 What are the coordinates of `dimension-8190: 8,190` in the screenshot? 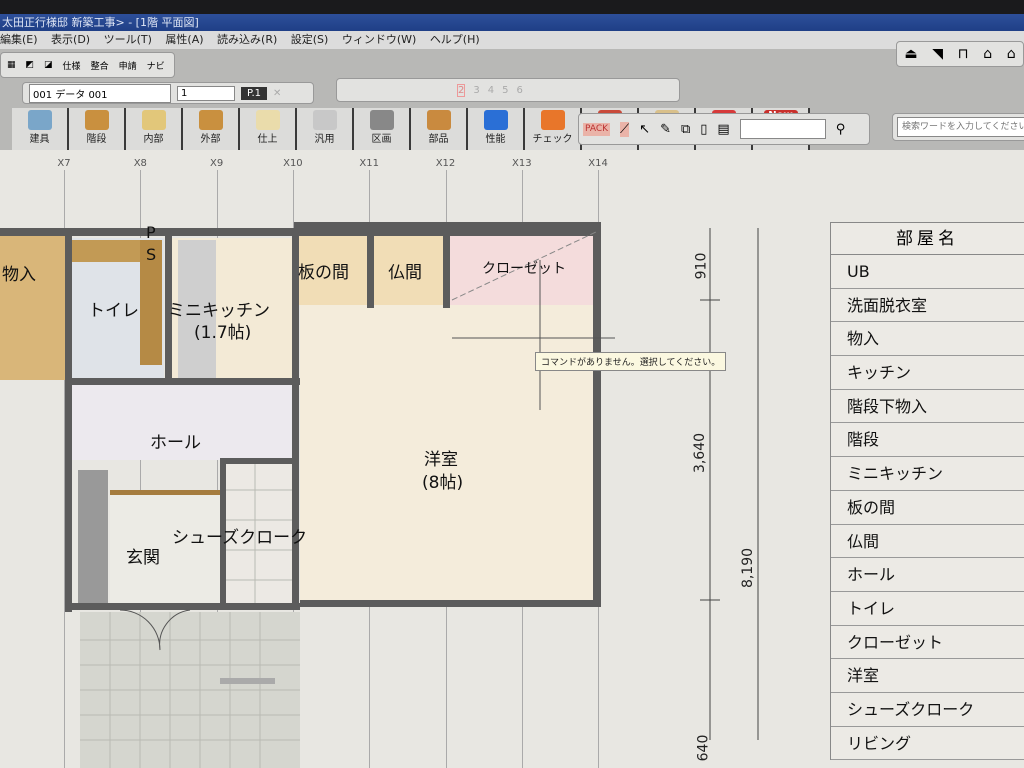 It's located at (748, 568).